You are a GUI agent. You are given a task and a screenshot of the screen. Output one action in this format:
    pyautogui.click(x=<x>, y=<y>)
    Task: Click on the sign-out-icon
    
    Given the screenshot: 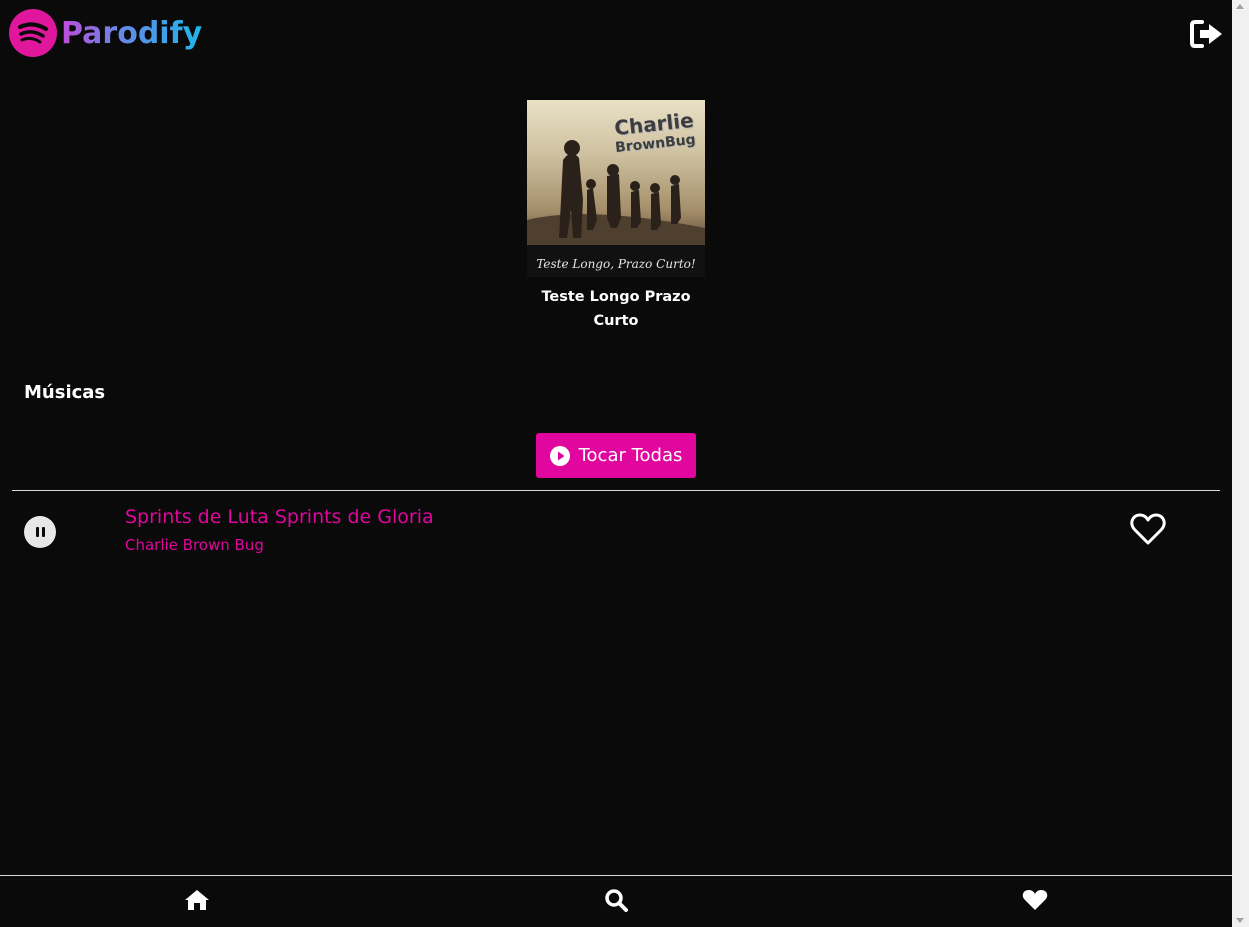 What is the action you would take?
    pyautogui.click(x=1206, y=34)
    